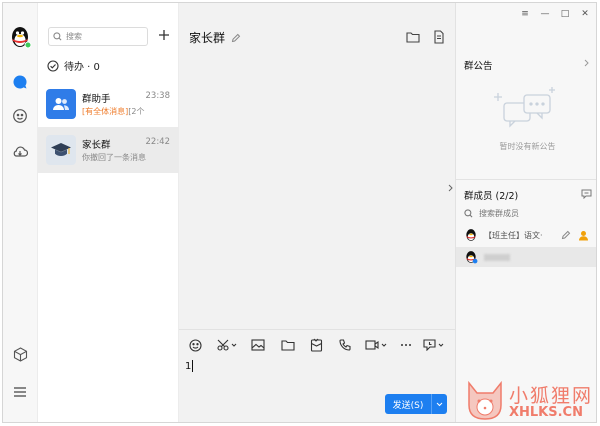 This screenshot has width=600, height=426. I want to click on search-placeholder: 搜索, so click(74, 36).